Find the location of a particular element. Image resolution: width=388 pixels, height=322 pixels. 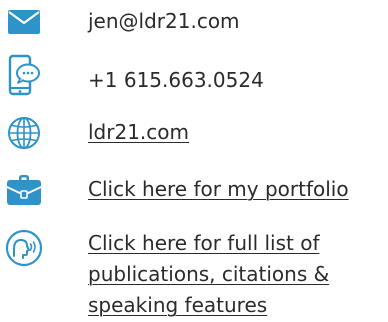

briefcase-icon is located at coordinates (24, 190).